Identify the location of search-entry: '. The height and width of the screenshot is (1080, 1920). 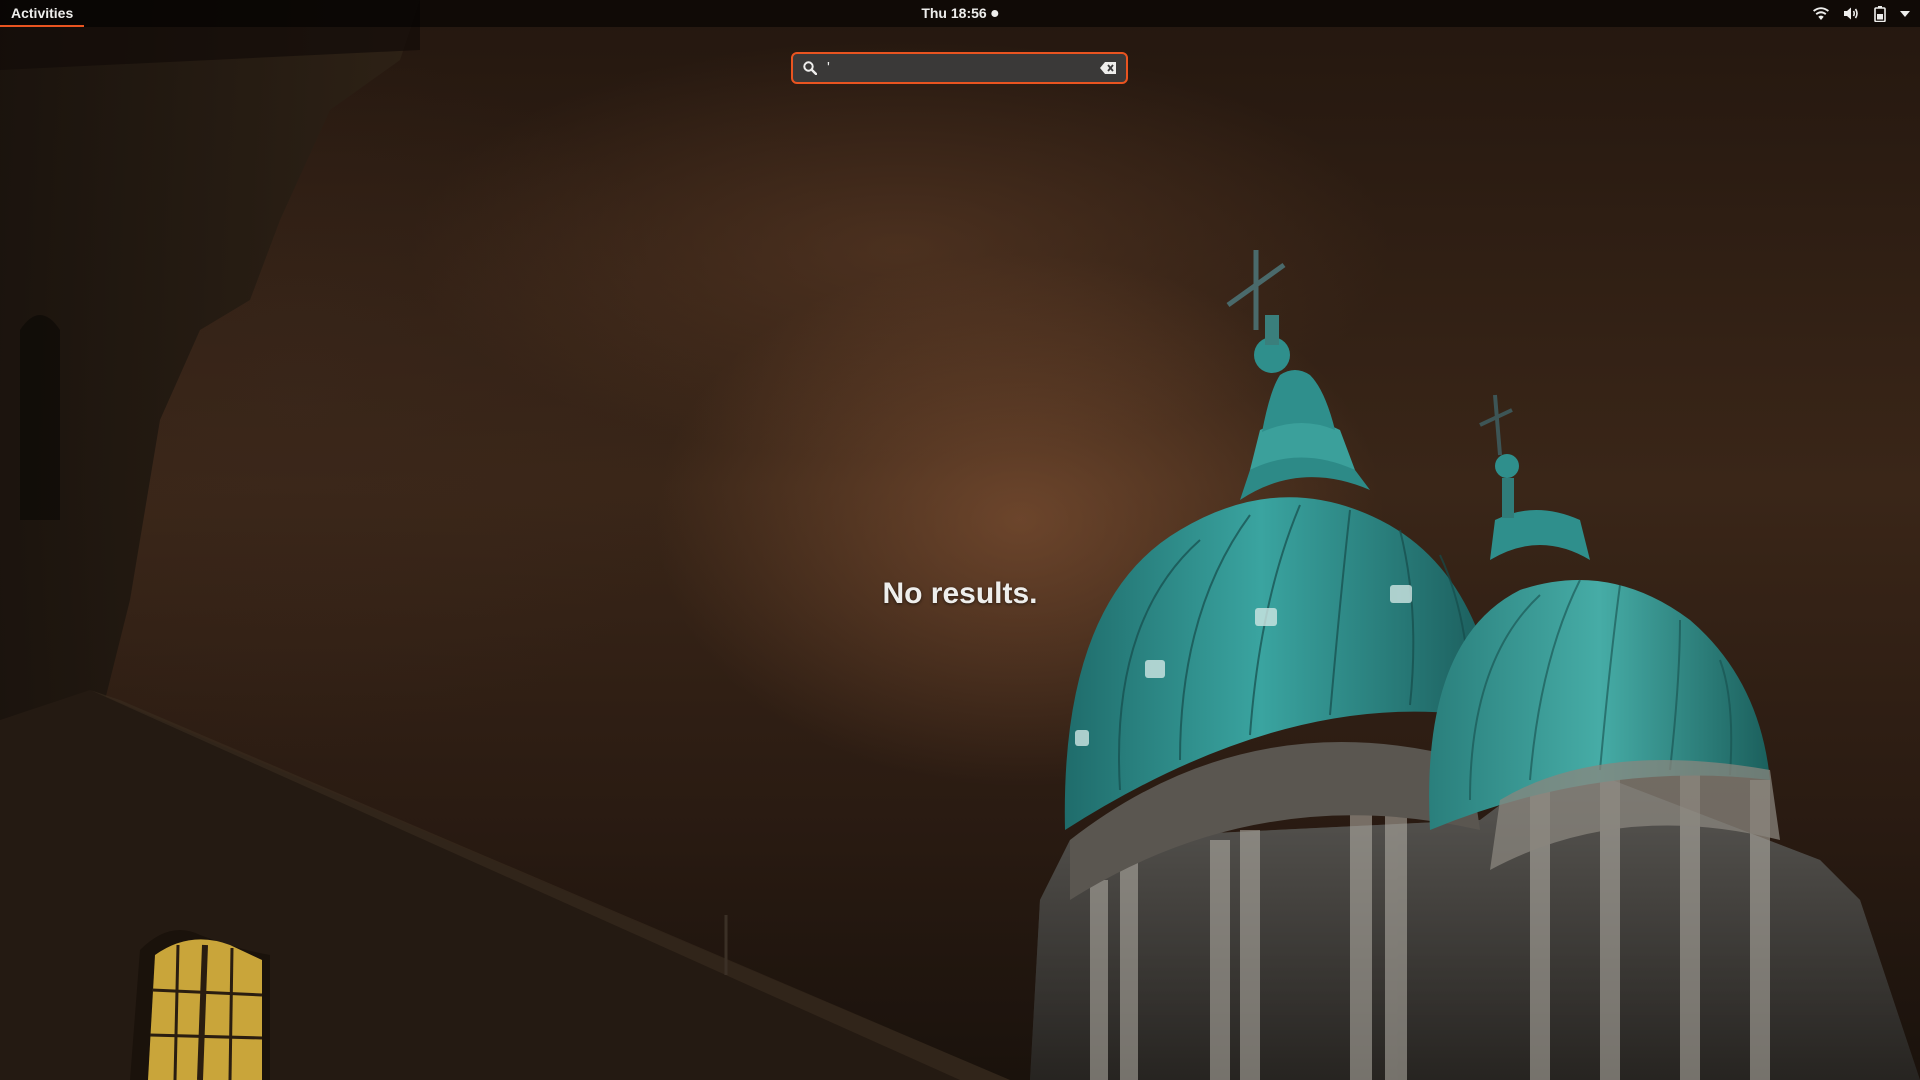
(959, 68).